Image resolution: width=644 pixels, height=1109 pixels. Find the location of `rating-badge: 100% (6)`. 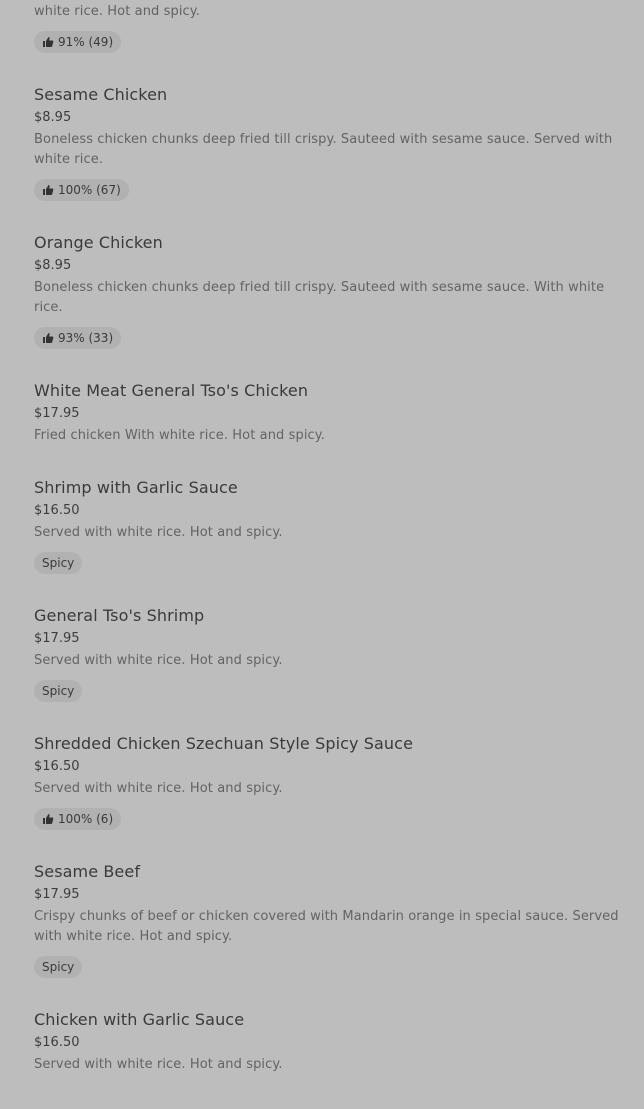

rating-badge: 100% (6) is located at coordinates (78, 819).